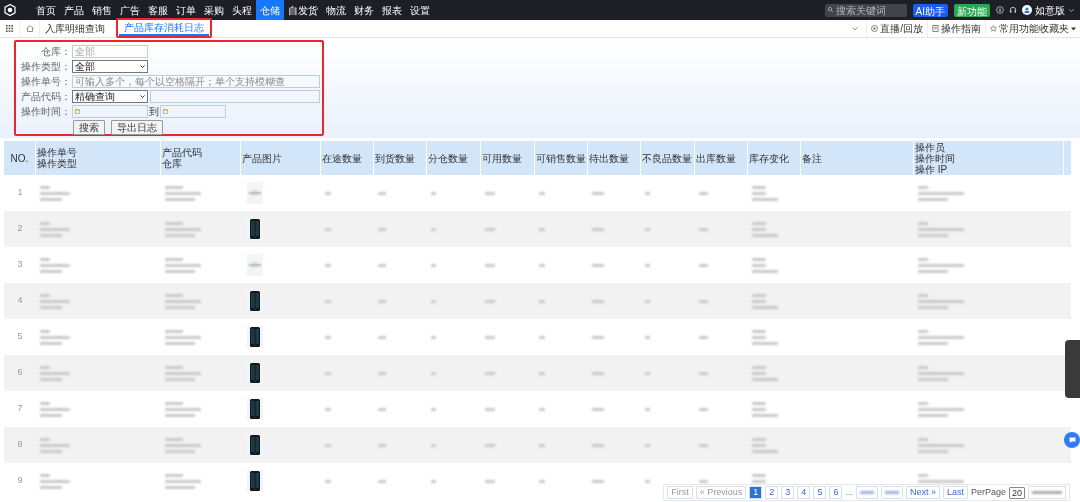  Describe the element at coordinates (164, 28) in the screenshot. I see `tab: 产品库存消耗日志` at that location.